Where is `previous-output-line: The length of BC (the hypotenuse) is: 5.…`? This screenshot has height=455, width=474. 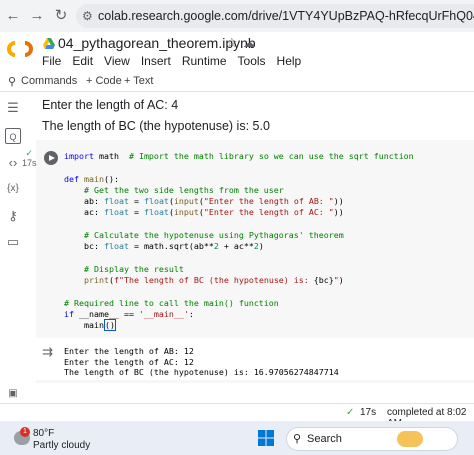 previous-output-line: The length of BC (the hypotenuse) is: 5.… is located at coordinates (156, 126).